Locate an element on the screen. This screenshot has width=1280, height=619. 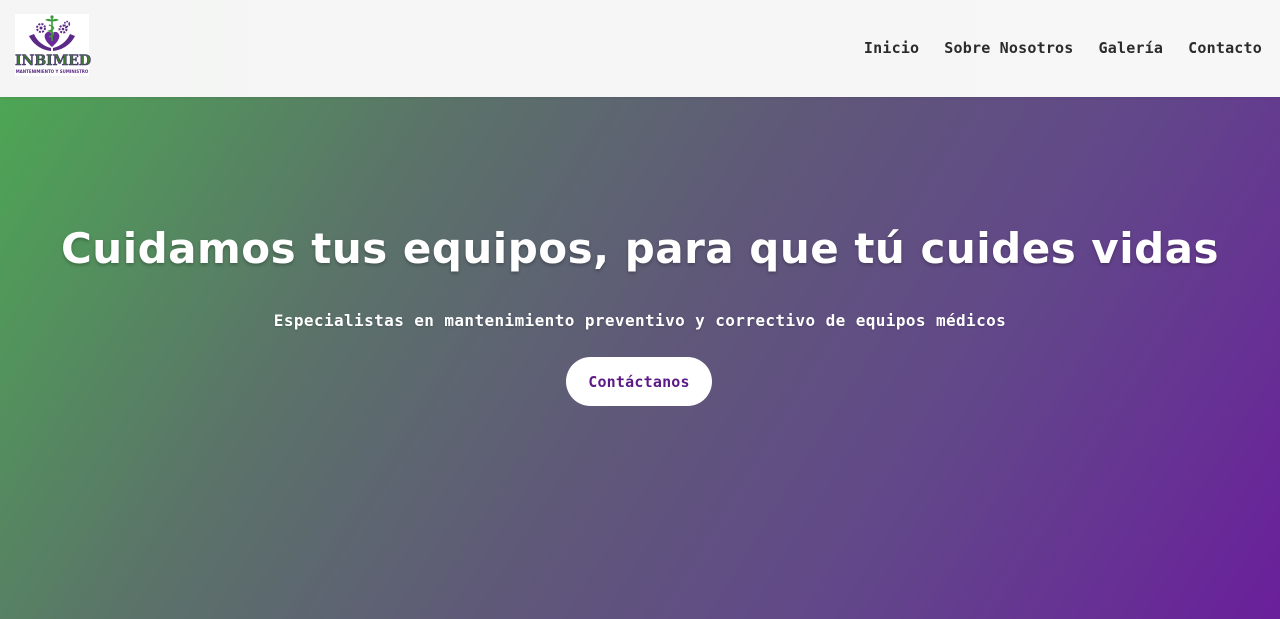
main-nav: Inicio Sobre Nosotros Galería Contacto is located at coordinates (1063, 48).